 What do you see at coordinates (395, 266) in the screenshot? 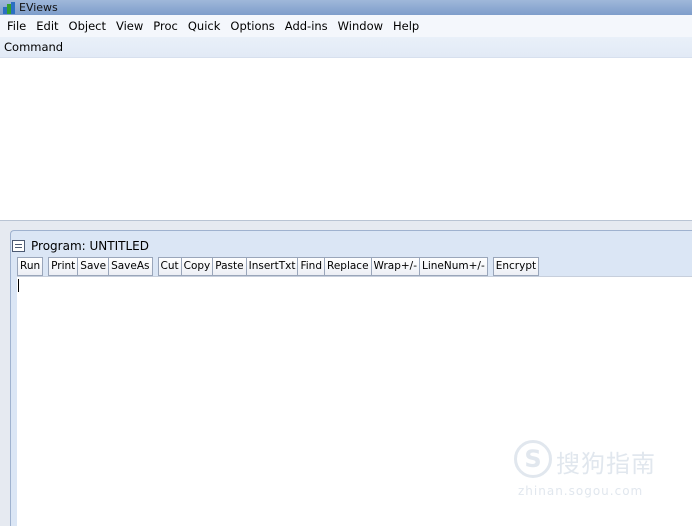
I see `wrap-button: Wrap+/-` at bounding box center [395, 266].